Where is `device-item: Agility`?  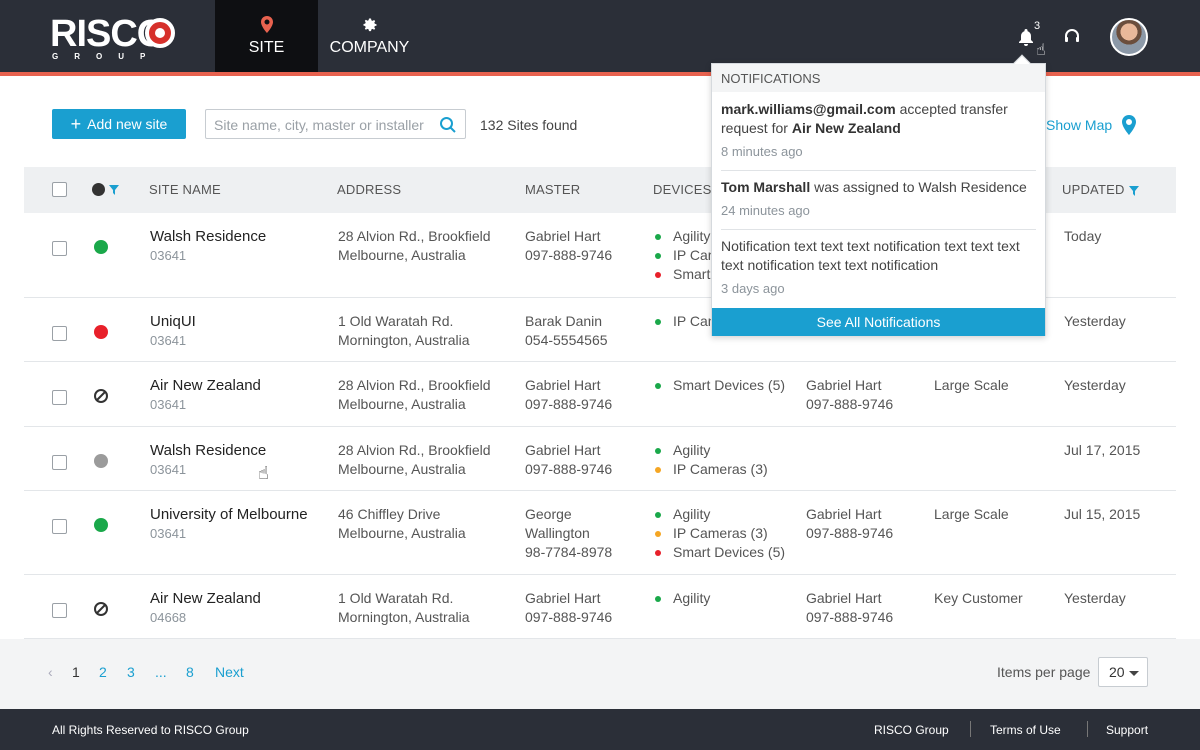
device-item: Agility is located at coordinates (728, 598).